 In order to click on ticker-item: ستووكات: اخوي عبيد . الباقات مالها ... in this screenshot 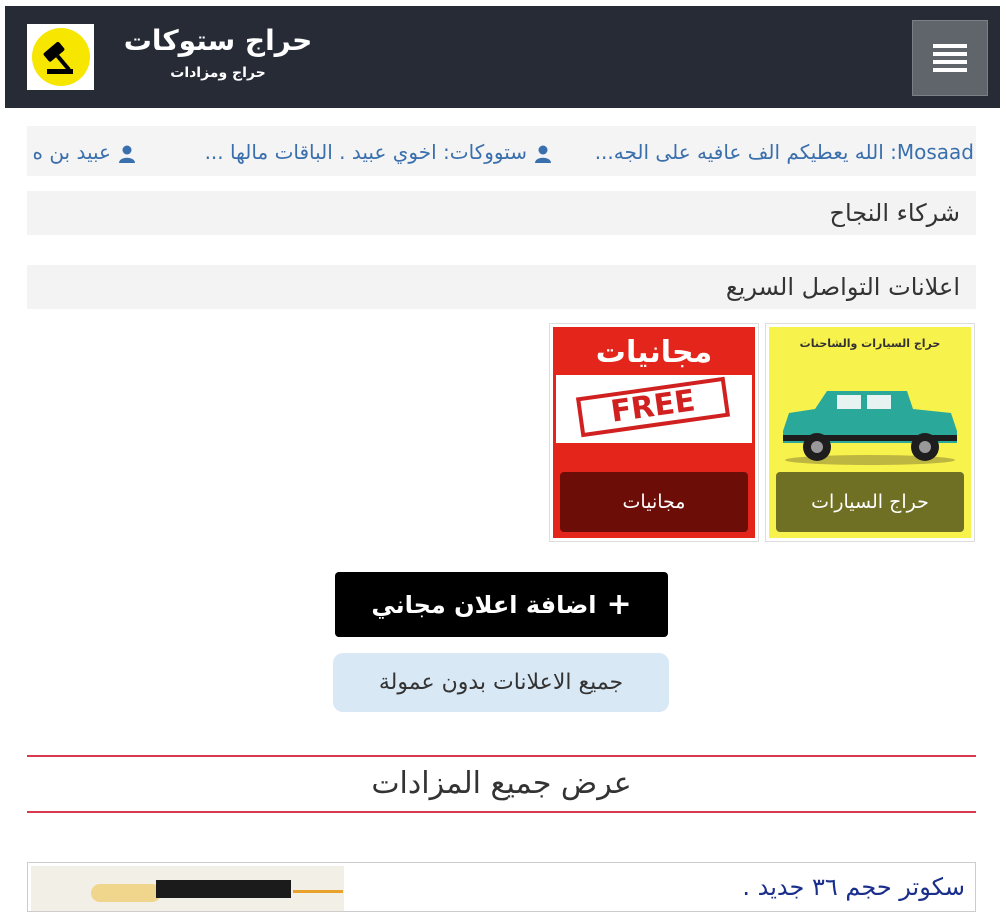, I will do `click(378, 152)`.